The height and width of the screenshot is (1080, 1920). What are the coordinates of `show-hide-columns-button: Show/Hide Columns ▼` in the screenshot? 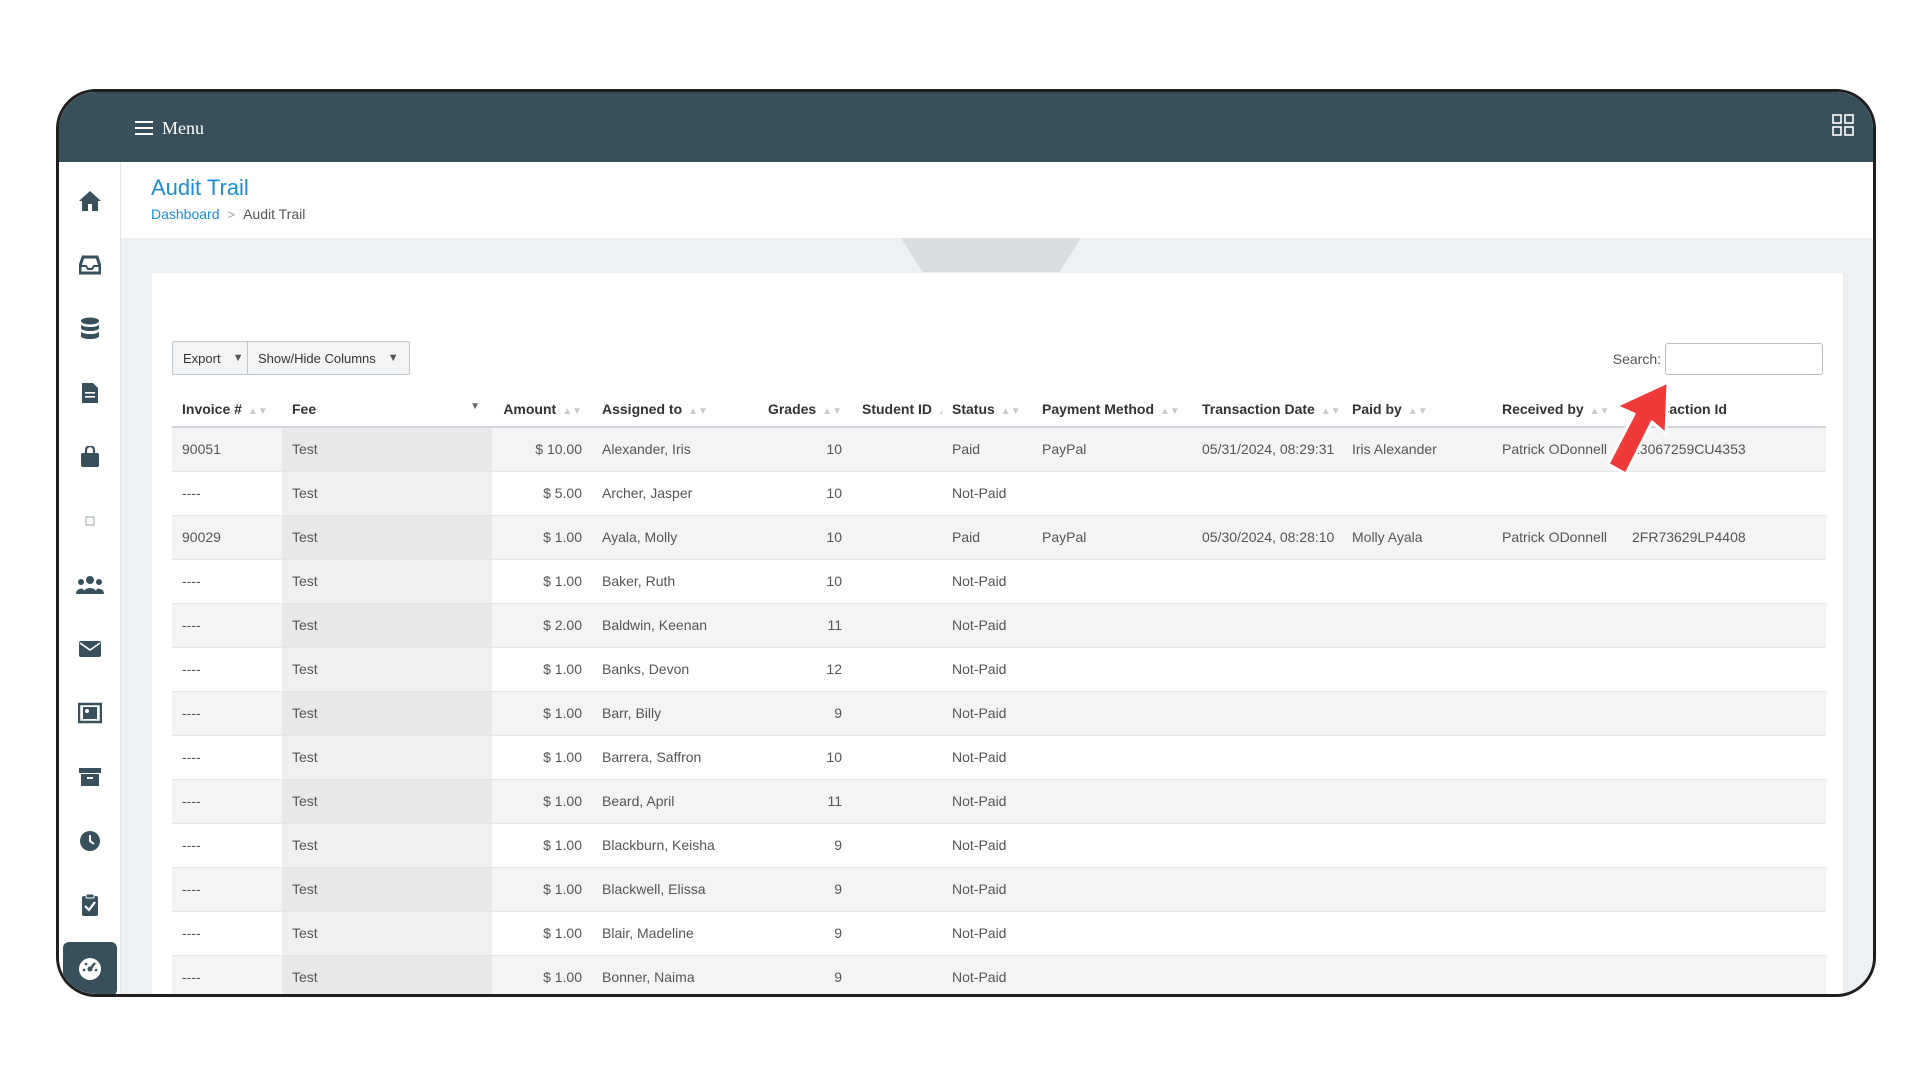 It's located at (328, 358).